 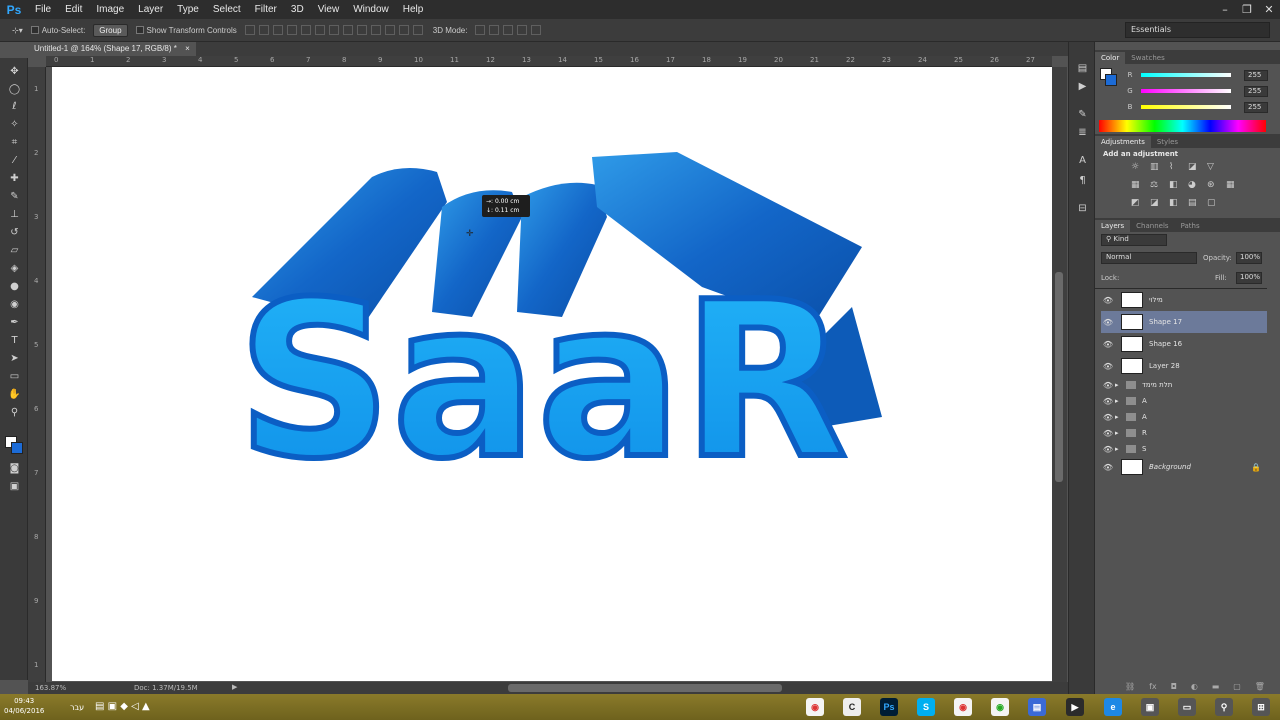 What do you see at coordinates (1157, 205) in the screenshot?
I see `posterize-icon: ◪` at bounding box center [1157, 205].